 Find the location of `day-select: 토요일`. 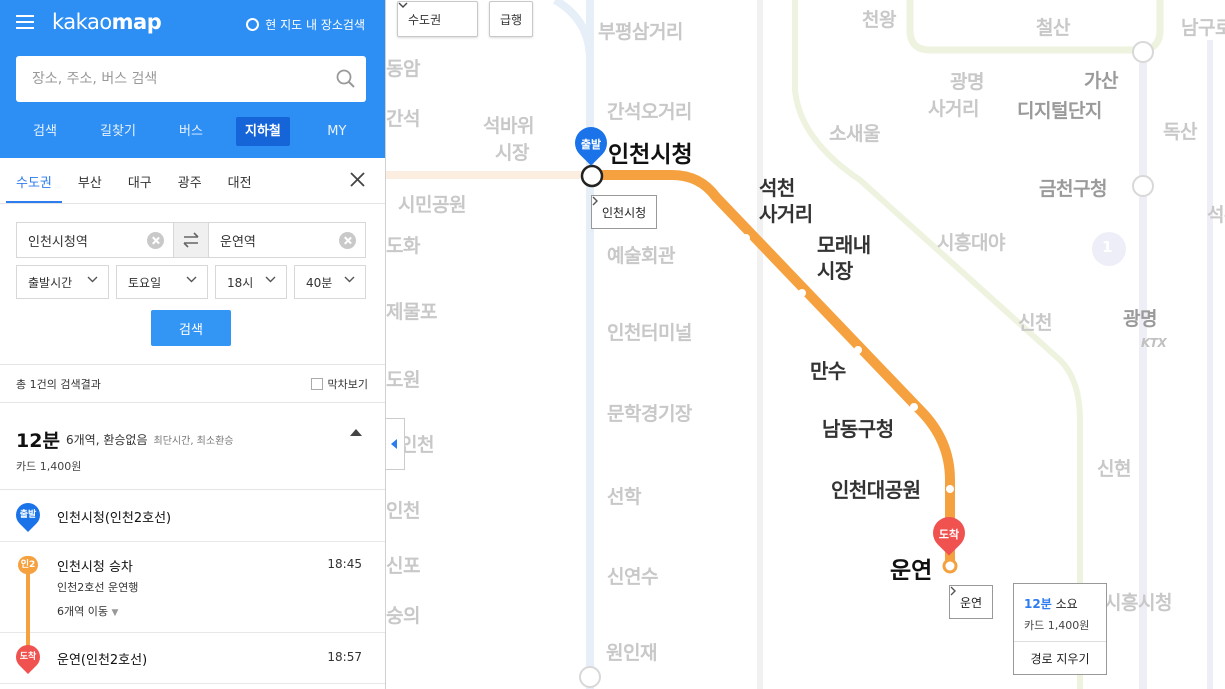

day-select: 토요일 is located at coordinates (162, 282).